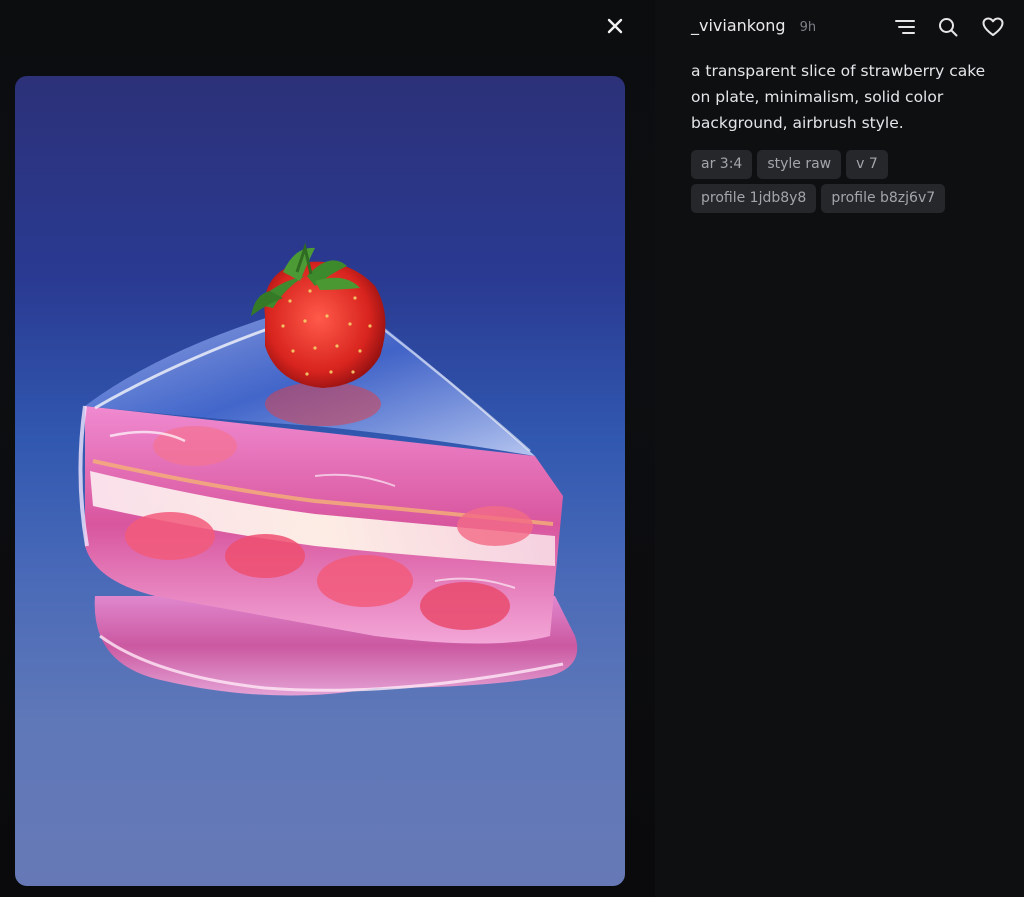 This screenshot has height=897, width=1024. I want to click on close-icon, so click(615, 26).